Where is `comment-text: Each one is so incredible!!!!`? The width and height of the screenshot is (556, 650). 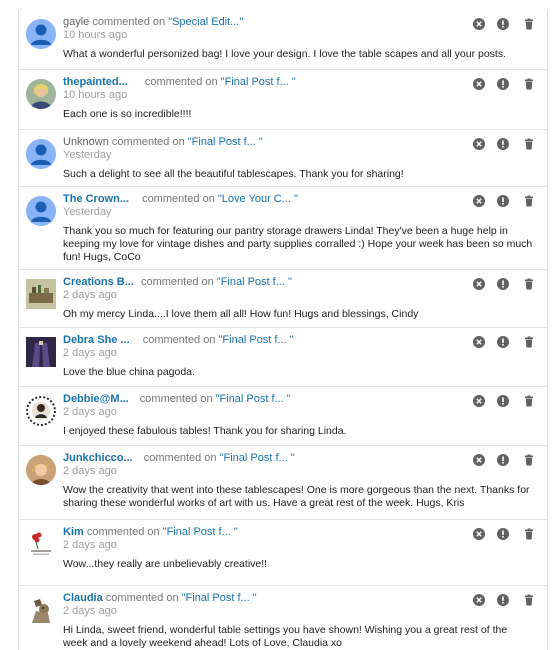
comment-text: Each one is so incredible!!!! is located at coordinates (127, 114).